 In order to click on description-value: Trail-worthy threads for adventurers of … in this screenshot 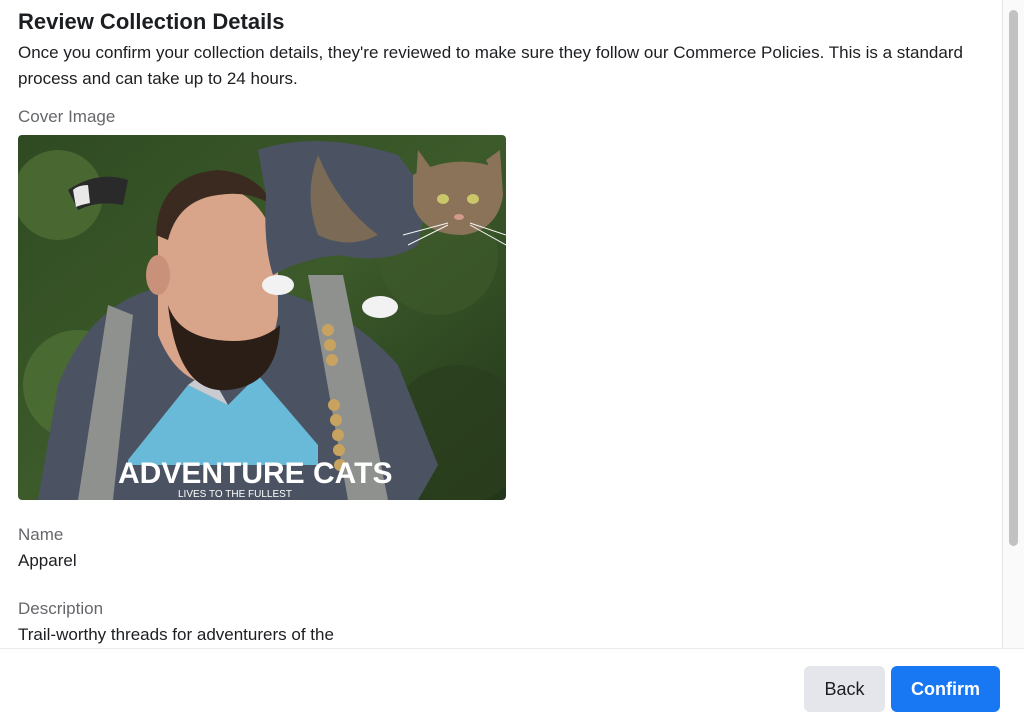, I will do `click(176, 634)`.